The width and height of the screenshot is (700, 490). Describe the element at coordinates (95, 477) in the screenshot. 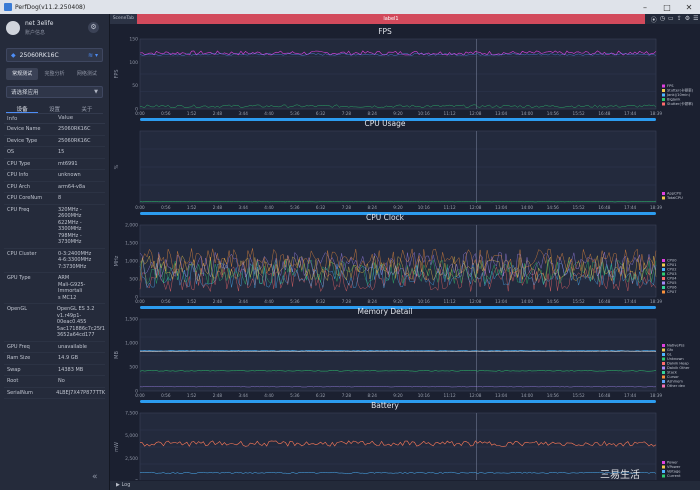

I see `collapse-sidebar-icon: «` at that location.